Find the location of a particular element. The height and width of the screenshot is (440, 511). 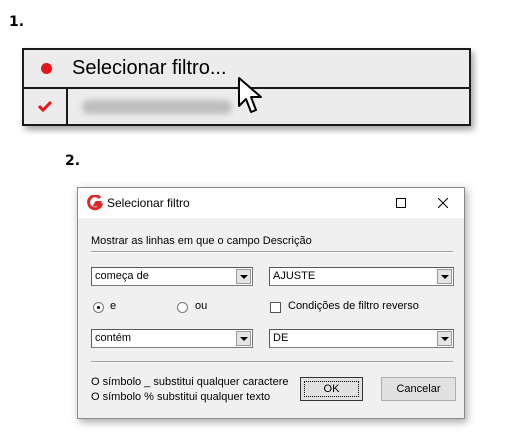

value-select-2: DE is located at coordinates (361, 338).